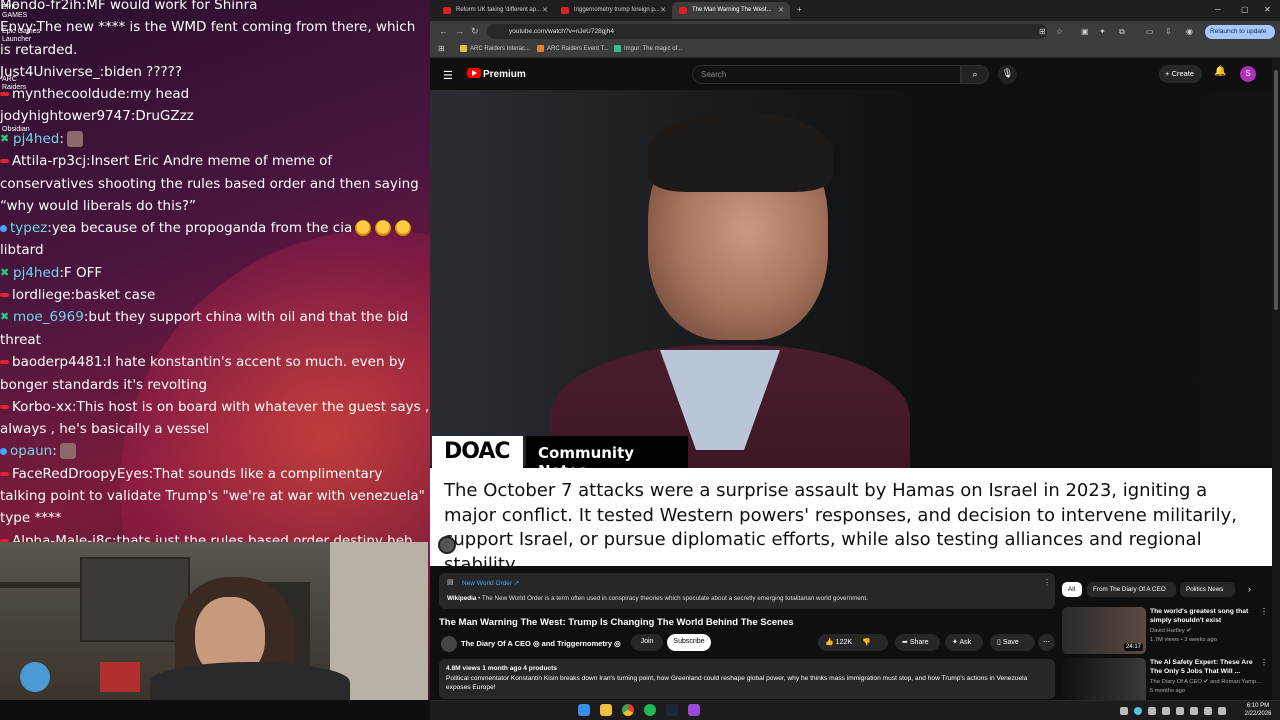 The height and width of the screenshot is (720, 1280). Describe the element at coordinates (853, 642) in the screenshot. I see `like-dislike-button: 👍 122K 👎` at that location.